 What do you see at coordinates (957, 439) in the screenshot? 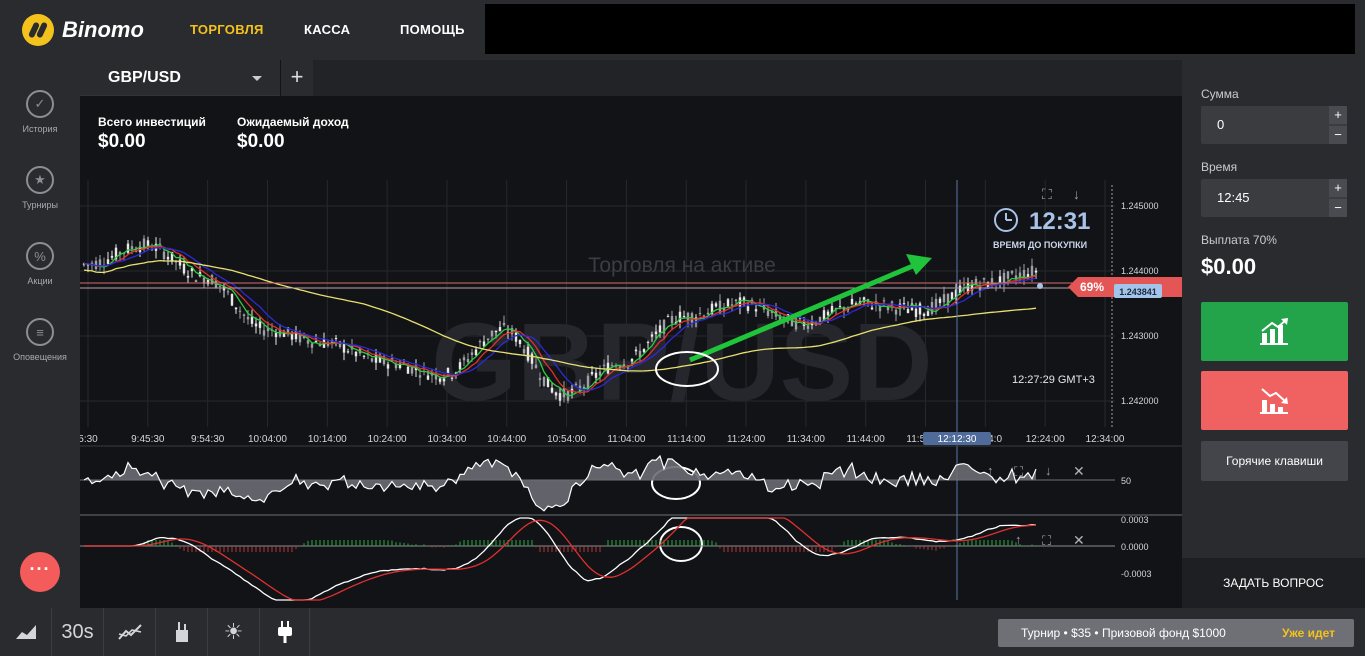
I see `cursor-time: 12:12:30` at bounding box center [957, 439].